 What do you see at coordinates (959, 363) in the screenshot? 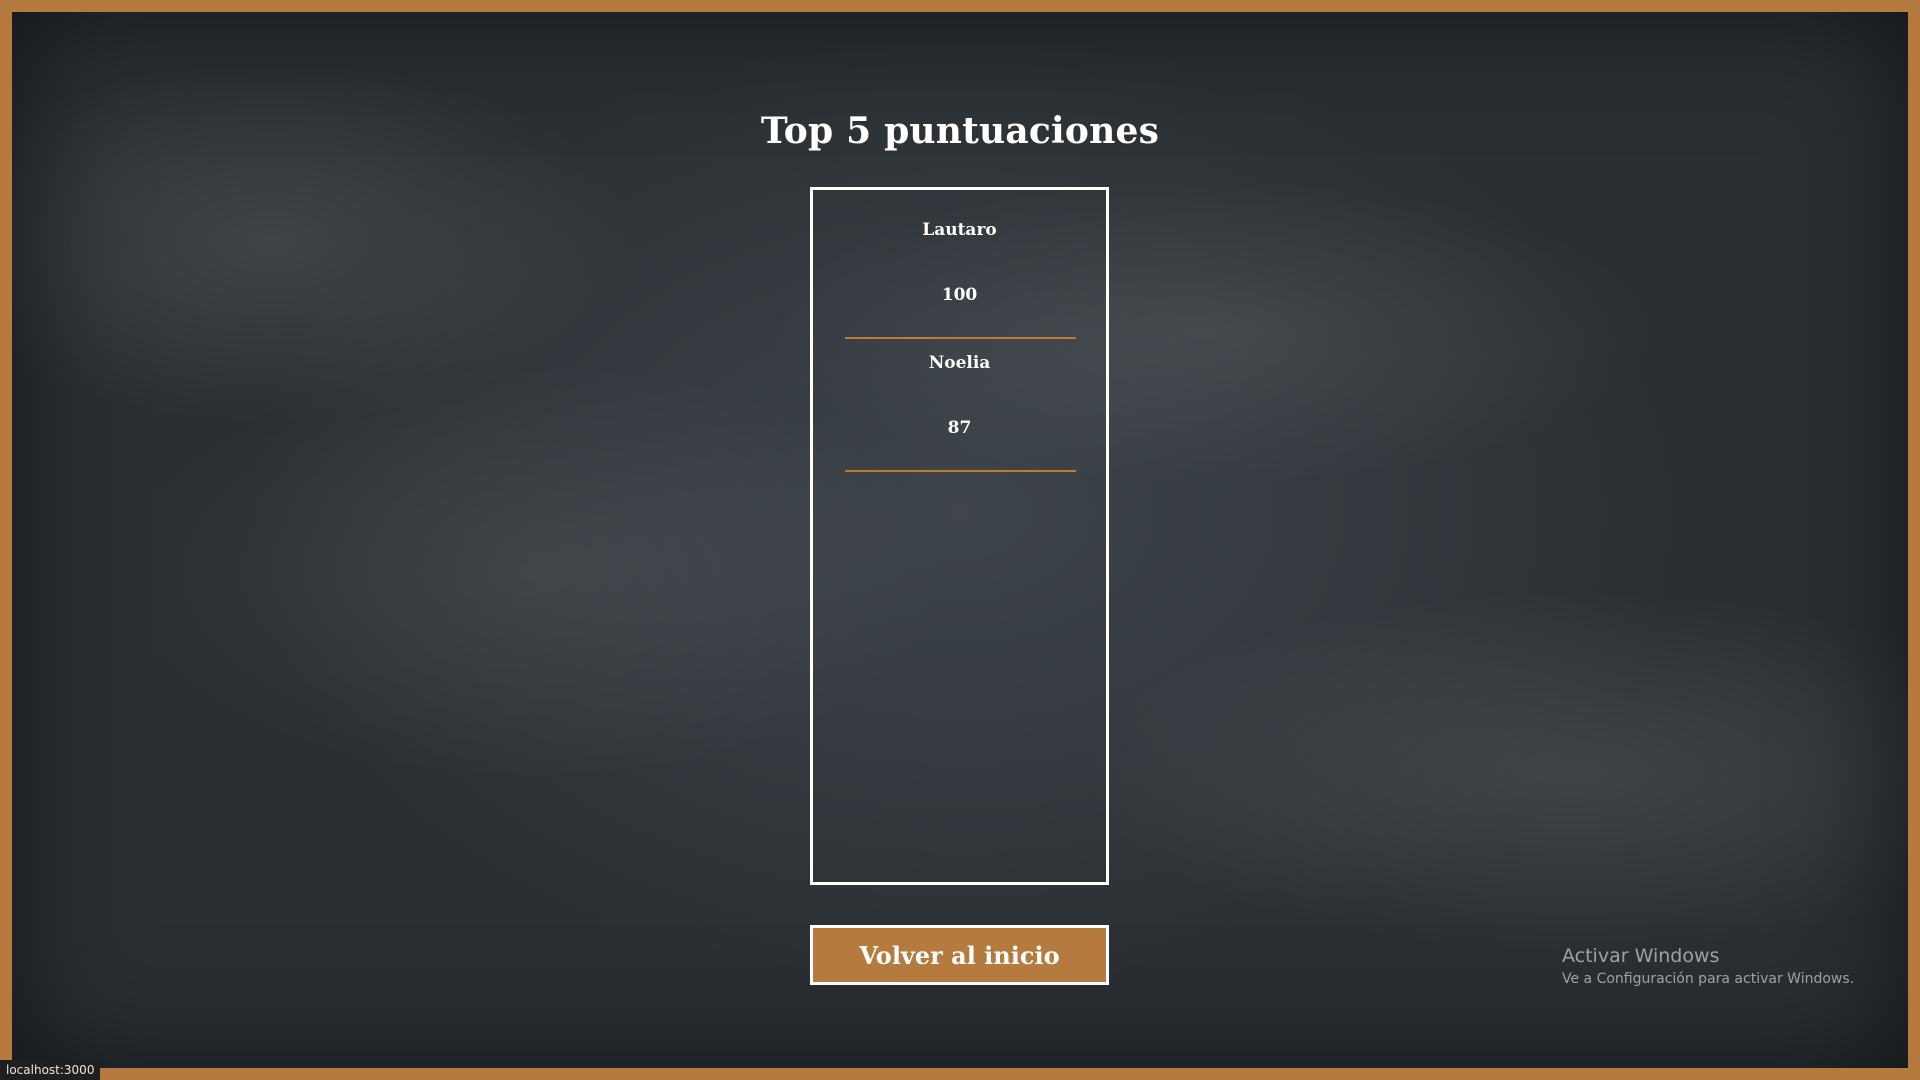
I see `score-player-name: Noelia` at bounding box center [959, 363].